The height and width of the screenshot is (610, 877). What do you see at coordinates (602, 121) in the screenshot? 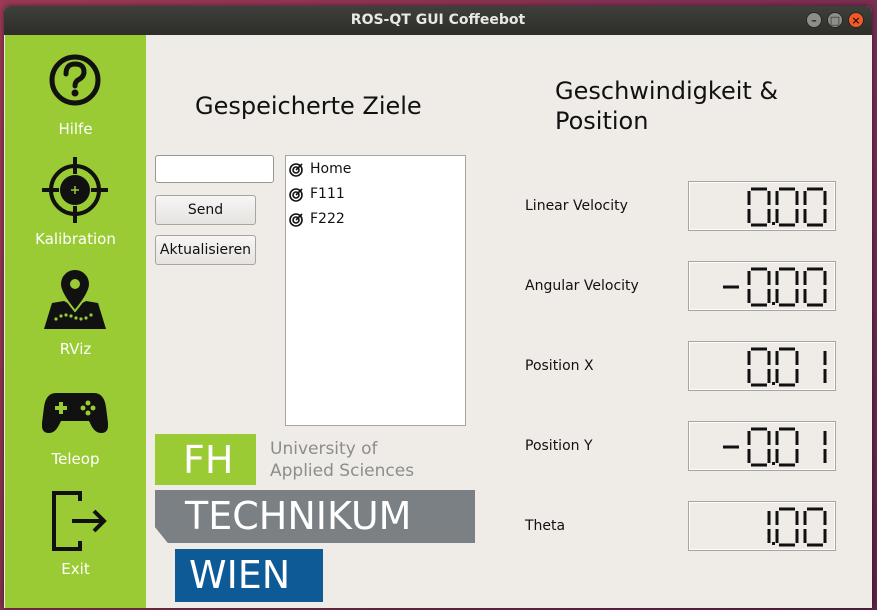
I see `status-heading-line2: Position` at bounding box center [602, 121].